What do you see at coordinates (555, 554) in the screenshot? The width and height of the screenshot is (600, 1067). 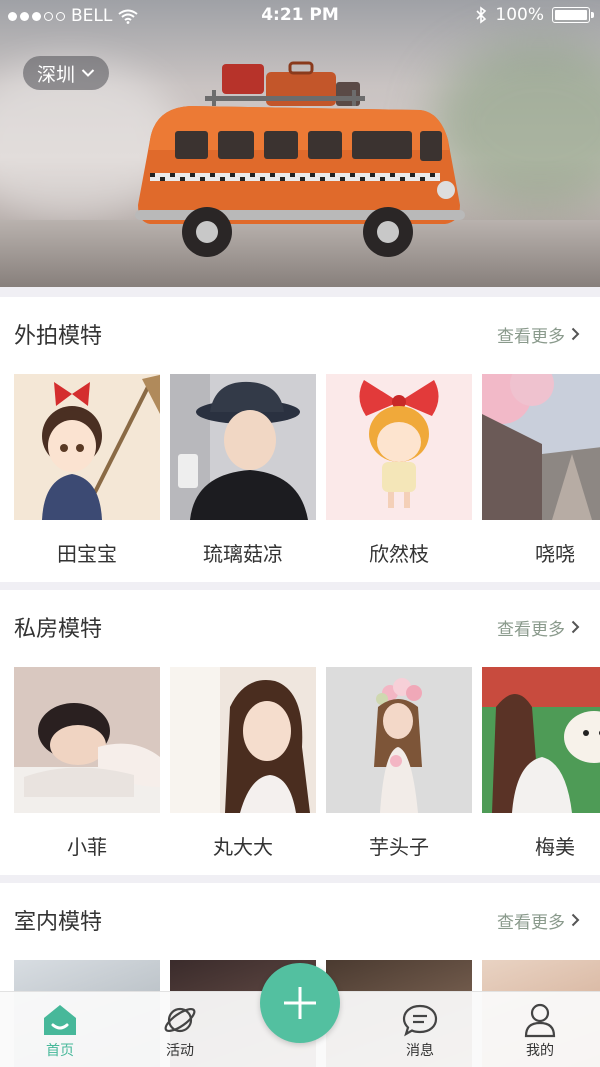 I see `model-name: 哓哓` at bounding box center [555, 554].